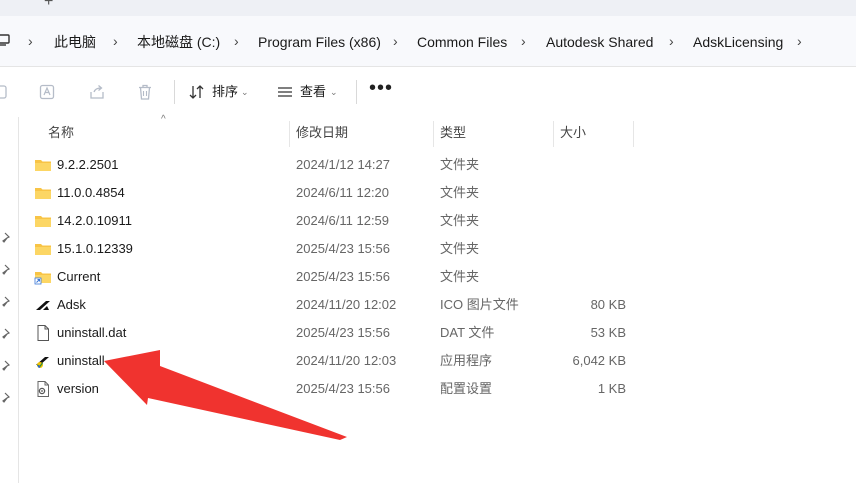 This screenshot has height=483, width=856. What do you see at coordinates (738, 42) in the screenshot?
I see `breadcrumb-adsklicensing: AdskLicensing` at bounding box center [738, 42].